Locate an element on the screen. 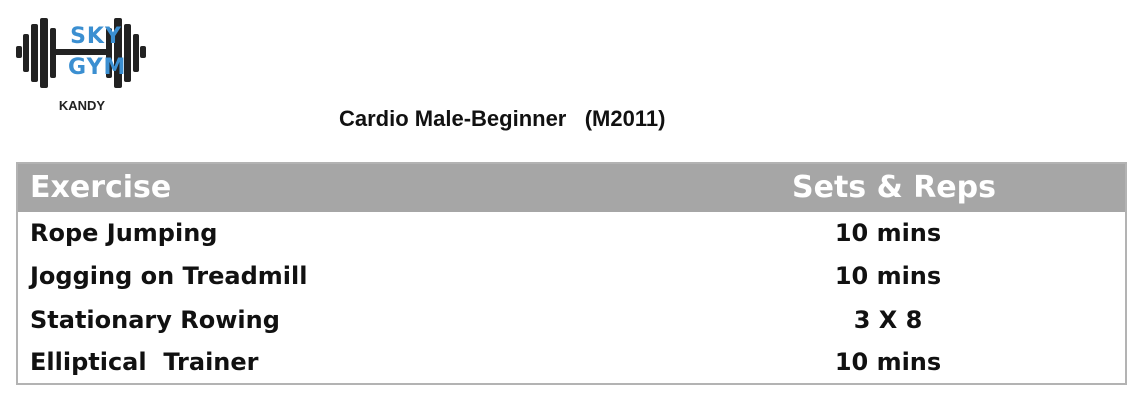  table-row: Rope Jumping 10 mins is located at coordinates (571, 233).